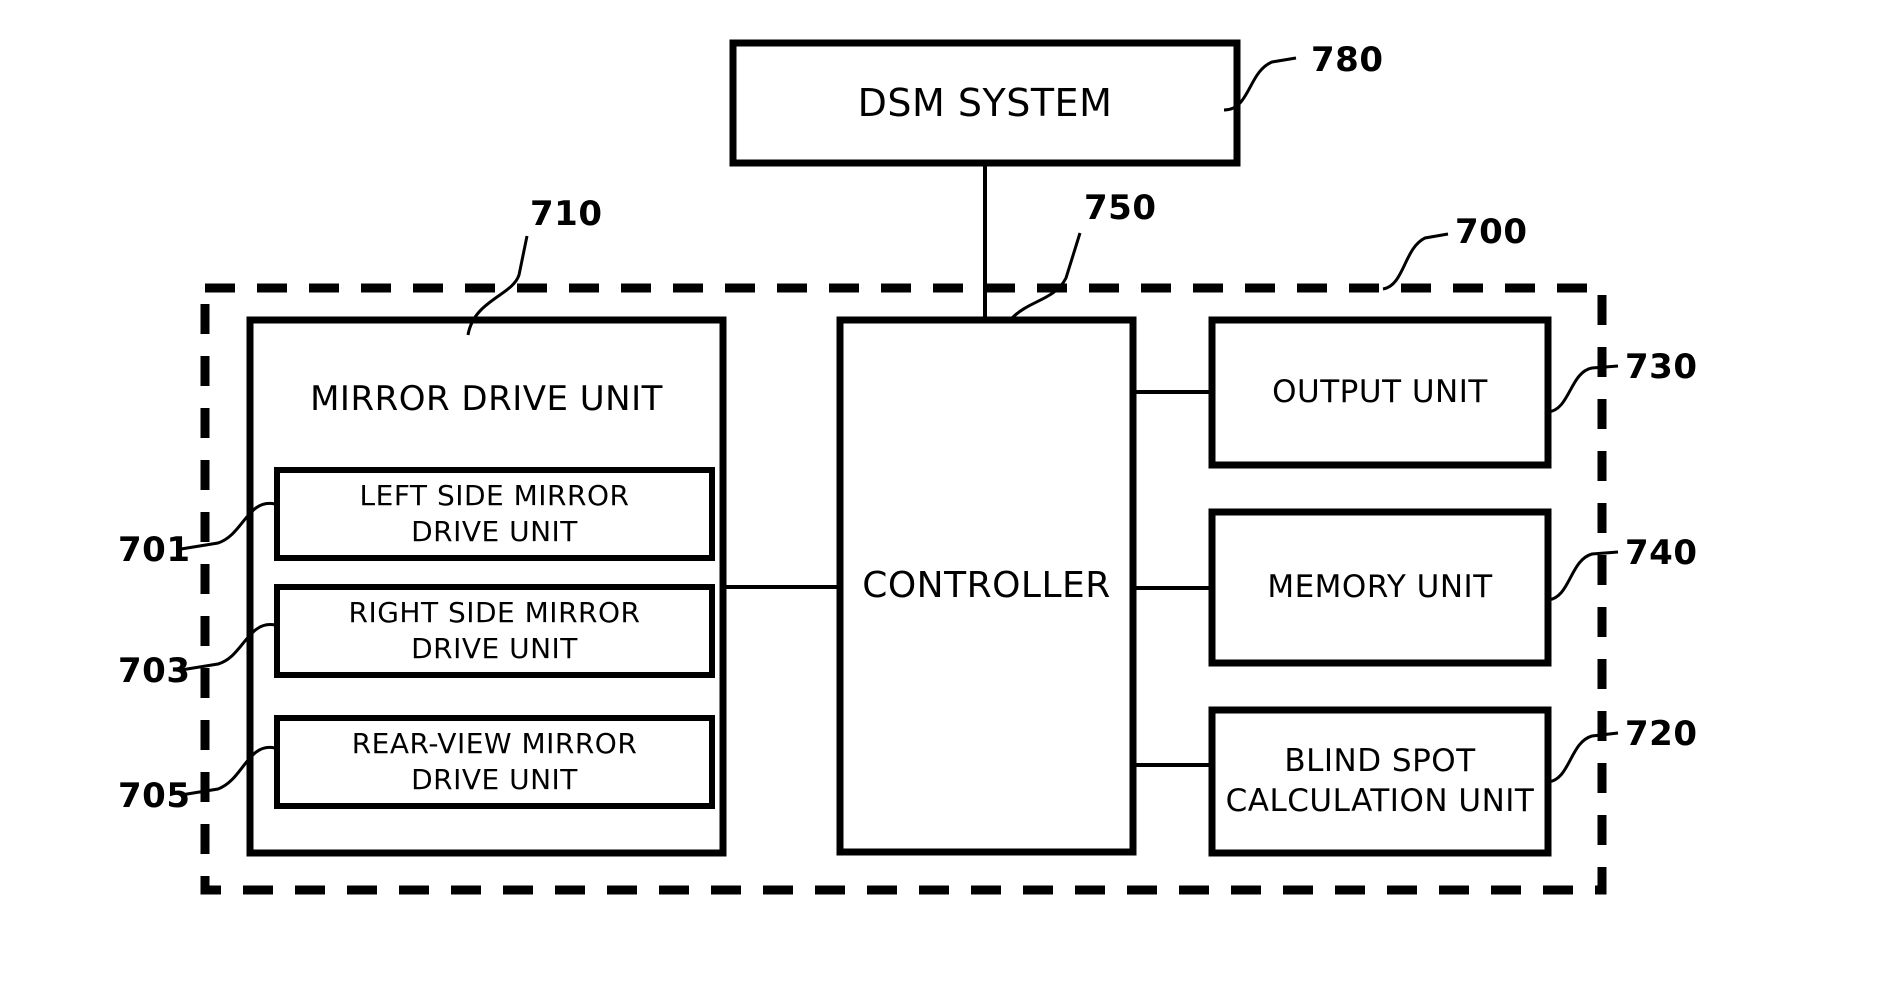  What do you see at coordinates (154, 550) in the screenshot?
I see `reference-numeral-701: 701` at bounding box center [154, 550].